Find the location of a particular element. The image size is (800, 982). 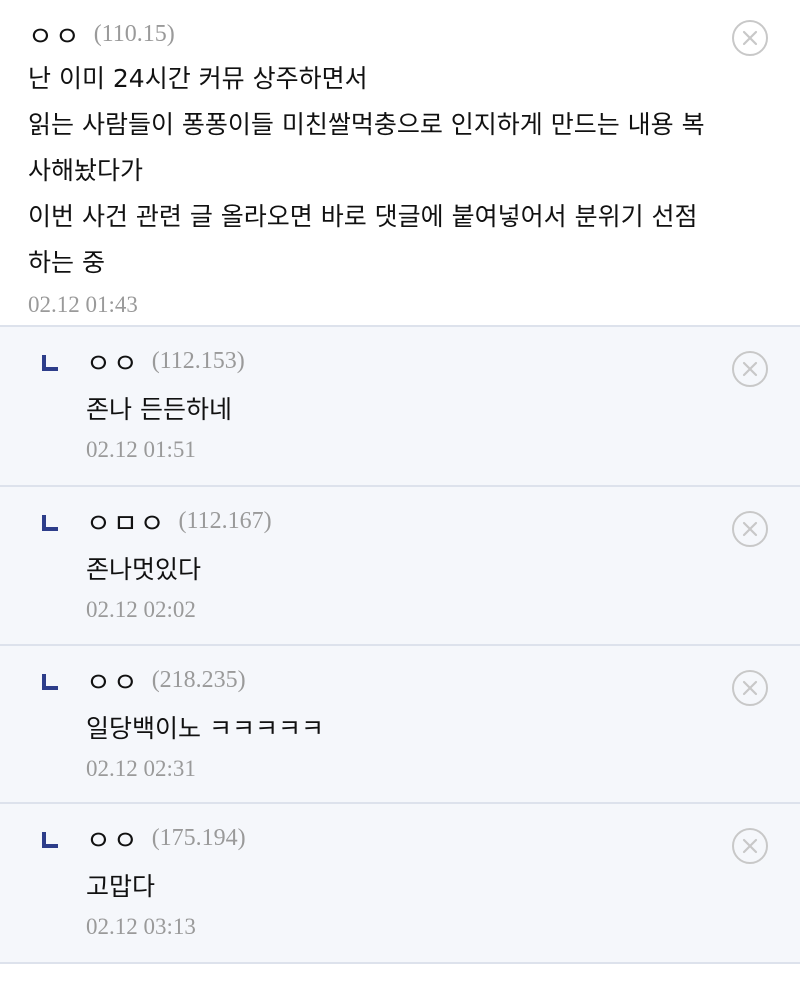

author-nickname: ㅇㅁㅇ is located at coordinates (126, 521).